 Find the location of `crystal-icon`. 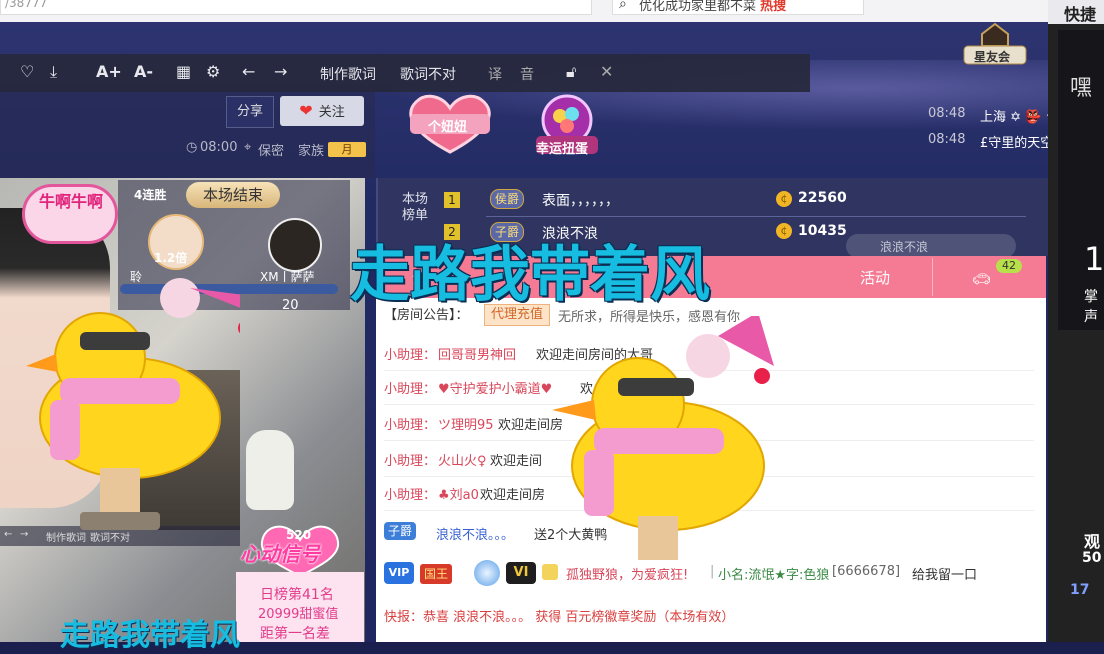

crystal-icon is located at coordinates (487, 573).